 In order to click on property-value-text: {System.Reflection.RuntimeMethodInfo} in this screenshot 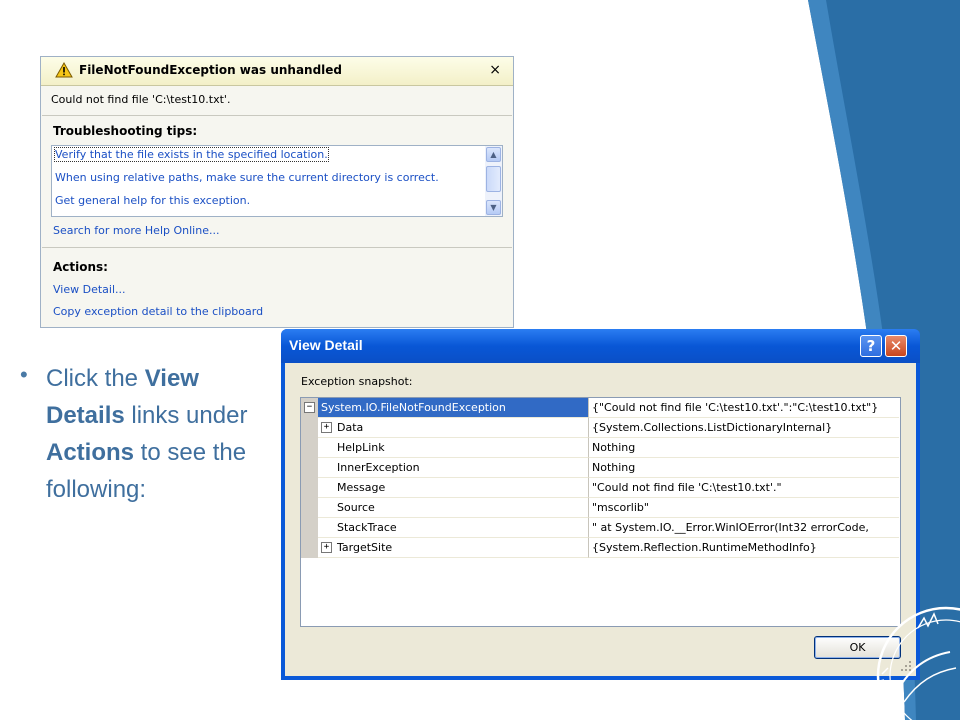, I will do `click(704, 547)`.